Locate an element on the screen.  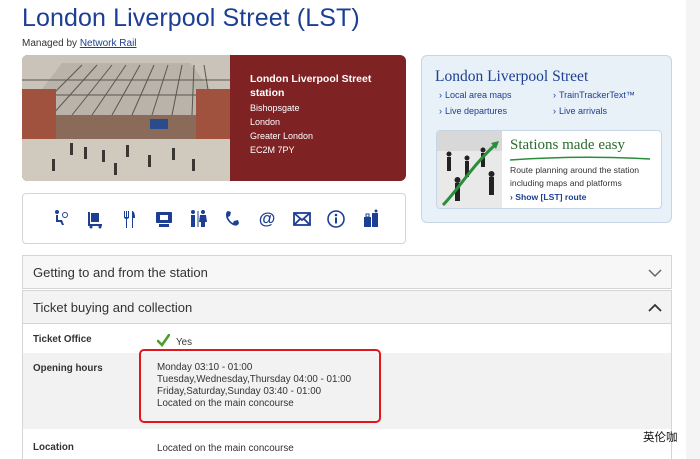
promo-title: London Liverpool Street is located at coordinates (512, 76).